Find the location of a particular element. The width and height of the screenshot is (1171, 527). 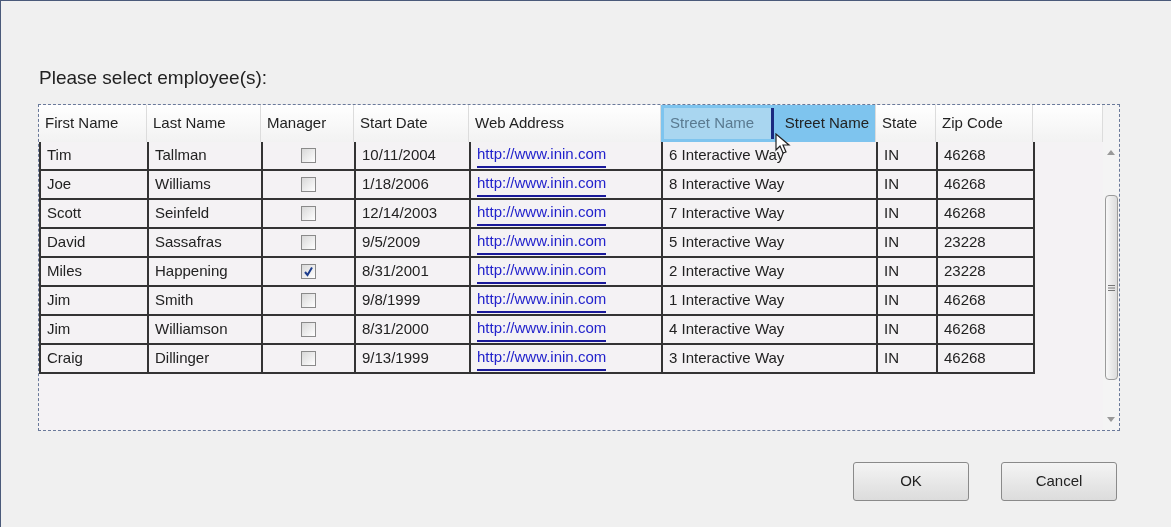

table-cell-text: Scott is located at coordinates (64, 213).